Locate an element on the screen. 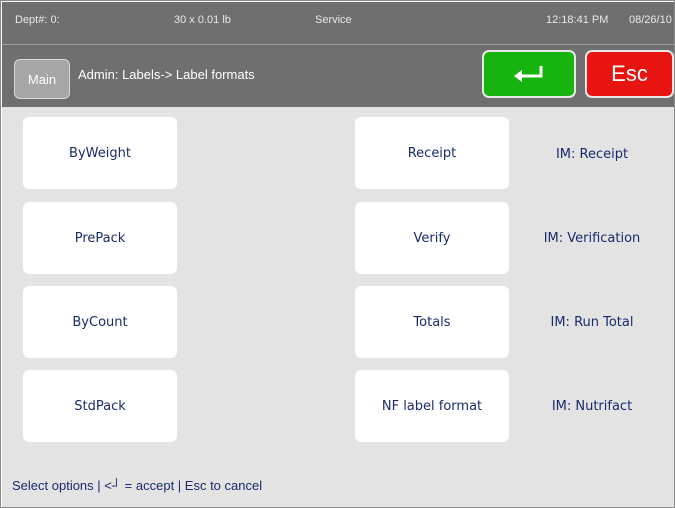 The width and height of the screenshot is (675, 508). department-readout: Dept#: 0: is located at coordinates (37, 20).